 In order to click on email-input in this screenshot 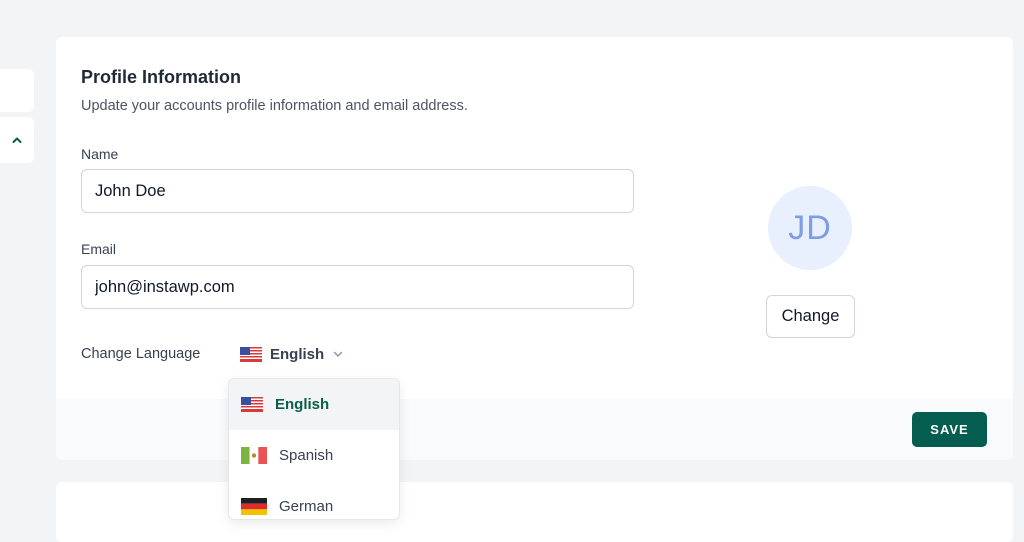, I will do `click(357, 287)`.